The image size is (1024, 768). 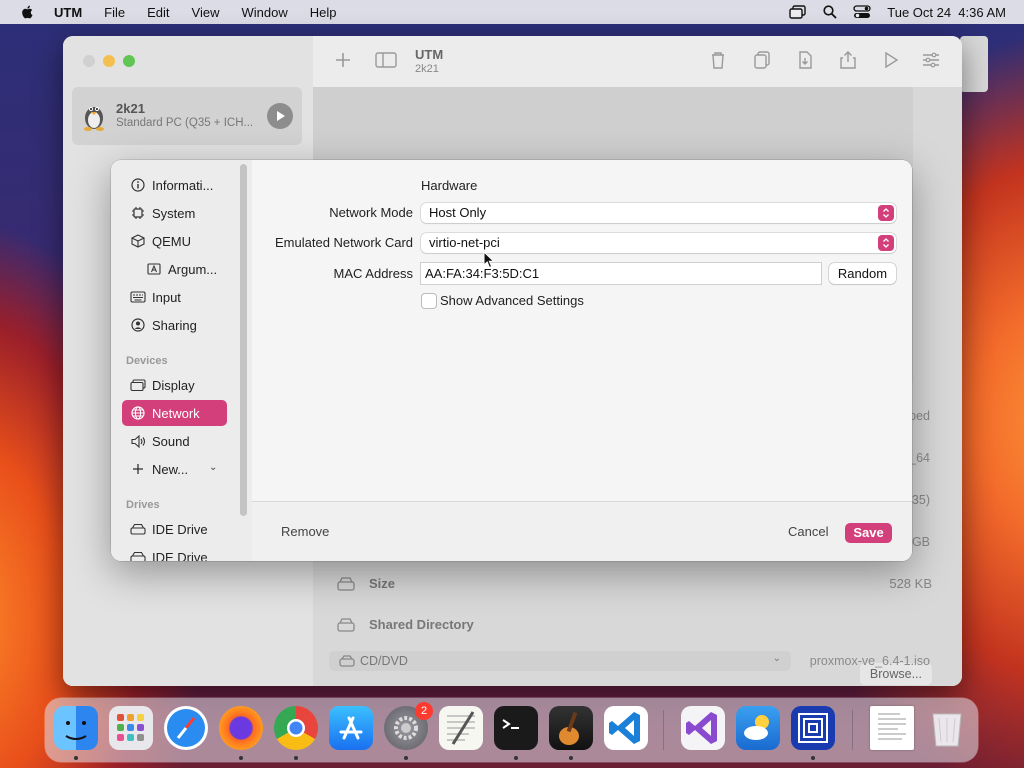 I want to click on utm-toolbar: UTM 2k21, so click(x=637, y=61).